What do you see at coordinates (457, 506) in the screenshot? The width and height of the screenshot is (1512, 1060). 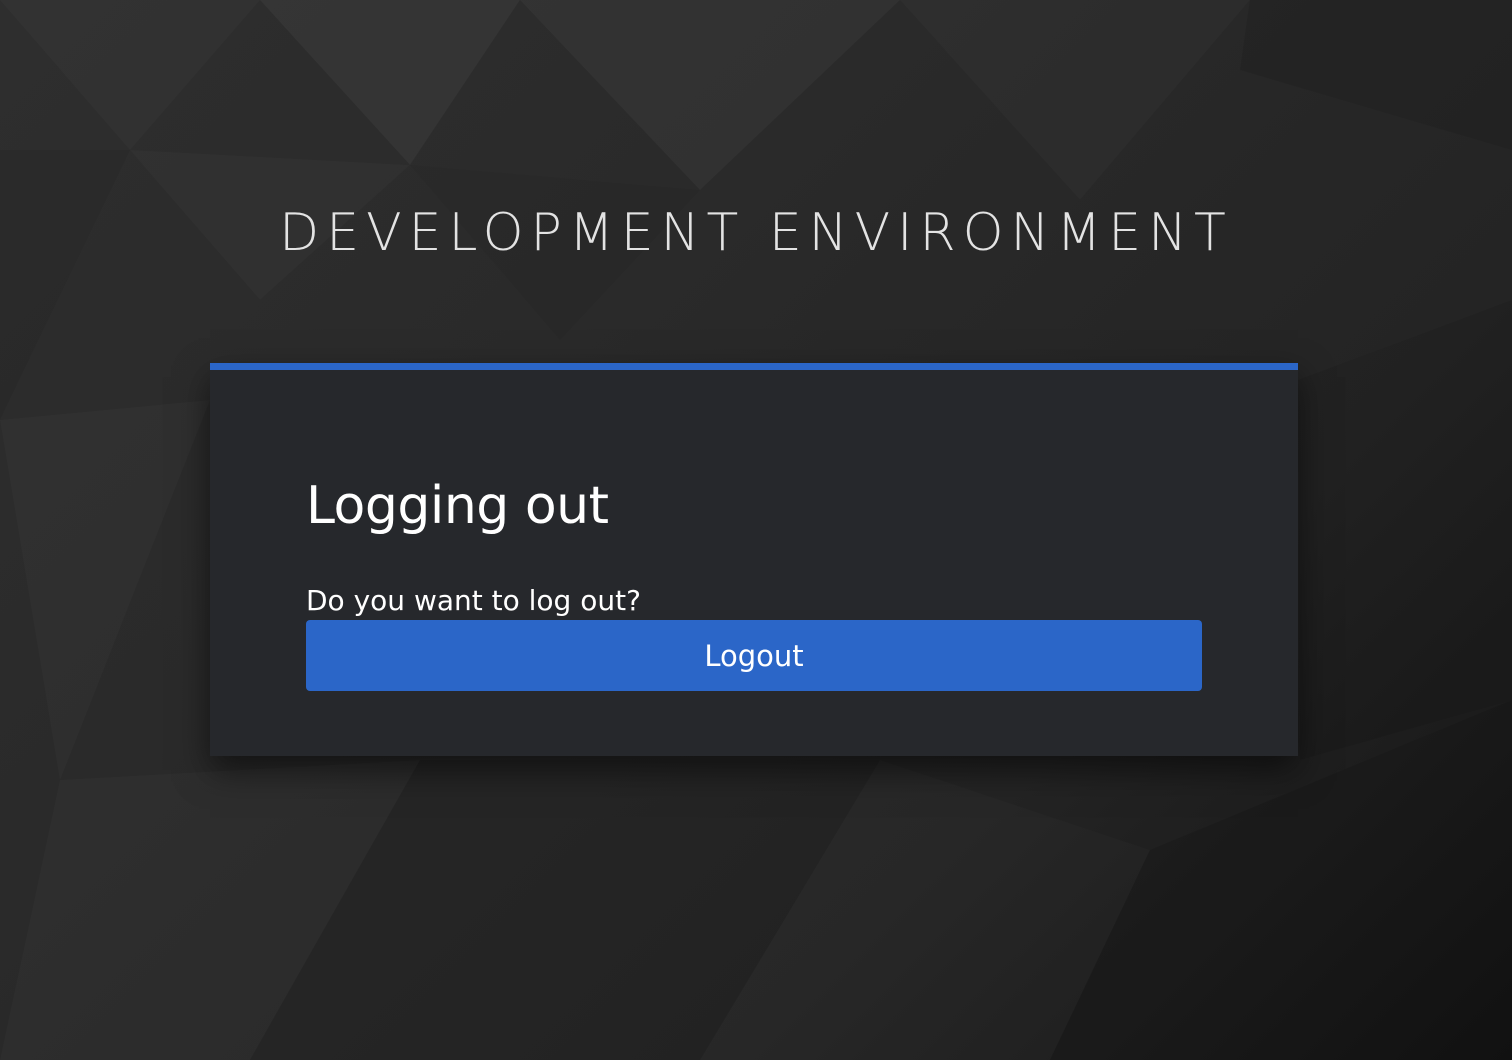 I see `card-title: Logging out` at bounding box center [457, 506].